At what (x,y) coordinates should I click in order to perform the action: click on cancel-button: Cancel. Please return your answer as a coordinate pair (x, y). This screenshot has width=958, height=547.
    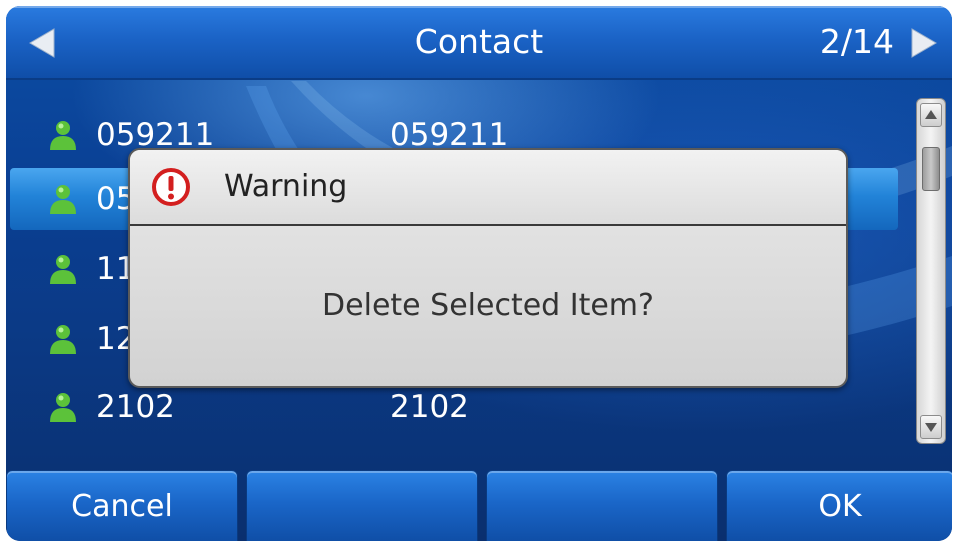
    Looking at the image, I should click on (122, 505).